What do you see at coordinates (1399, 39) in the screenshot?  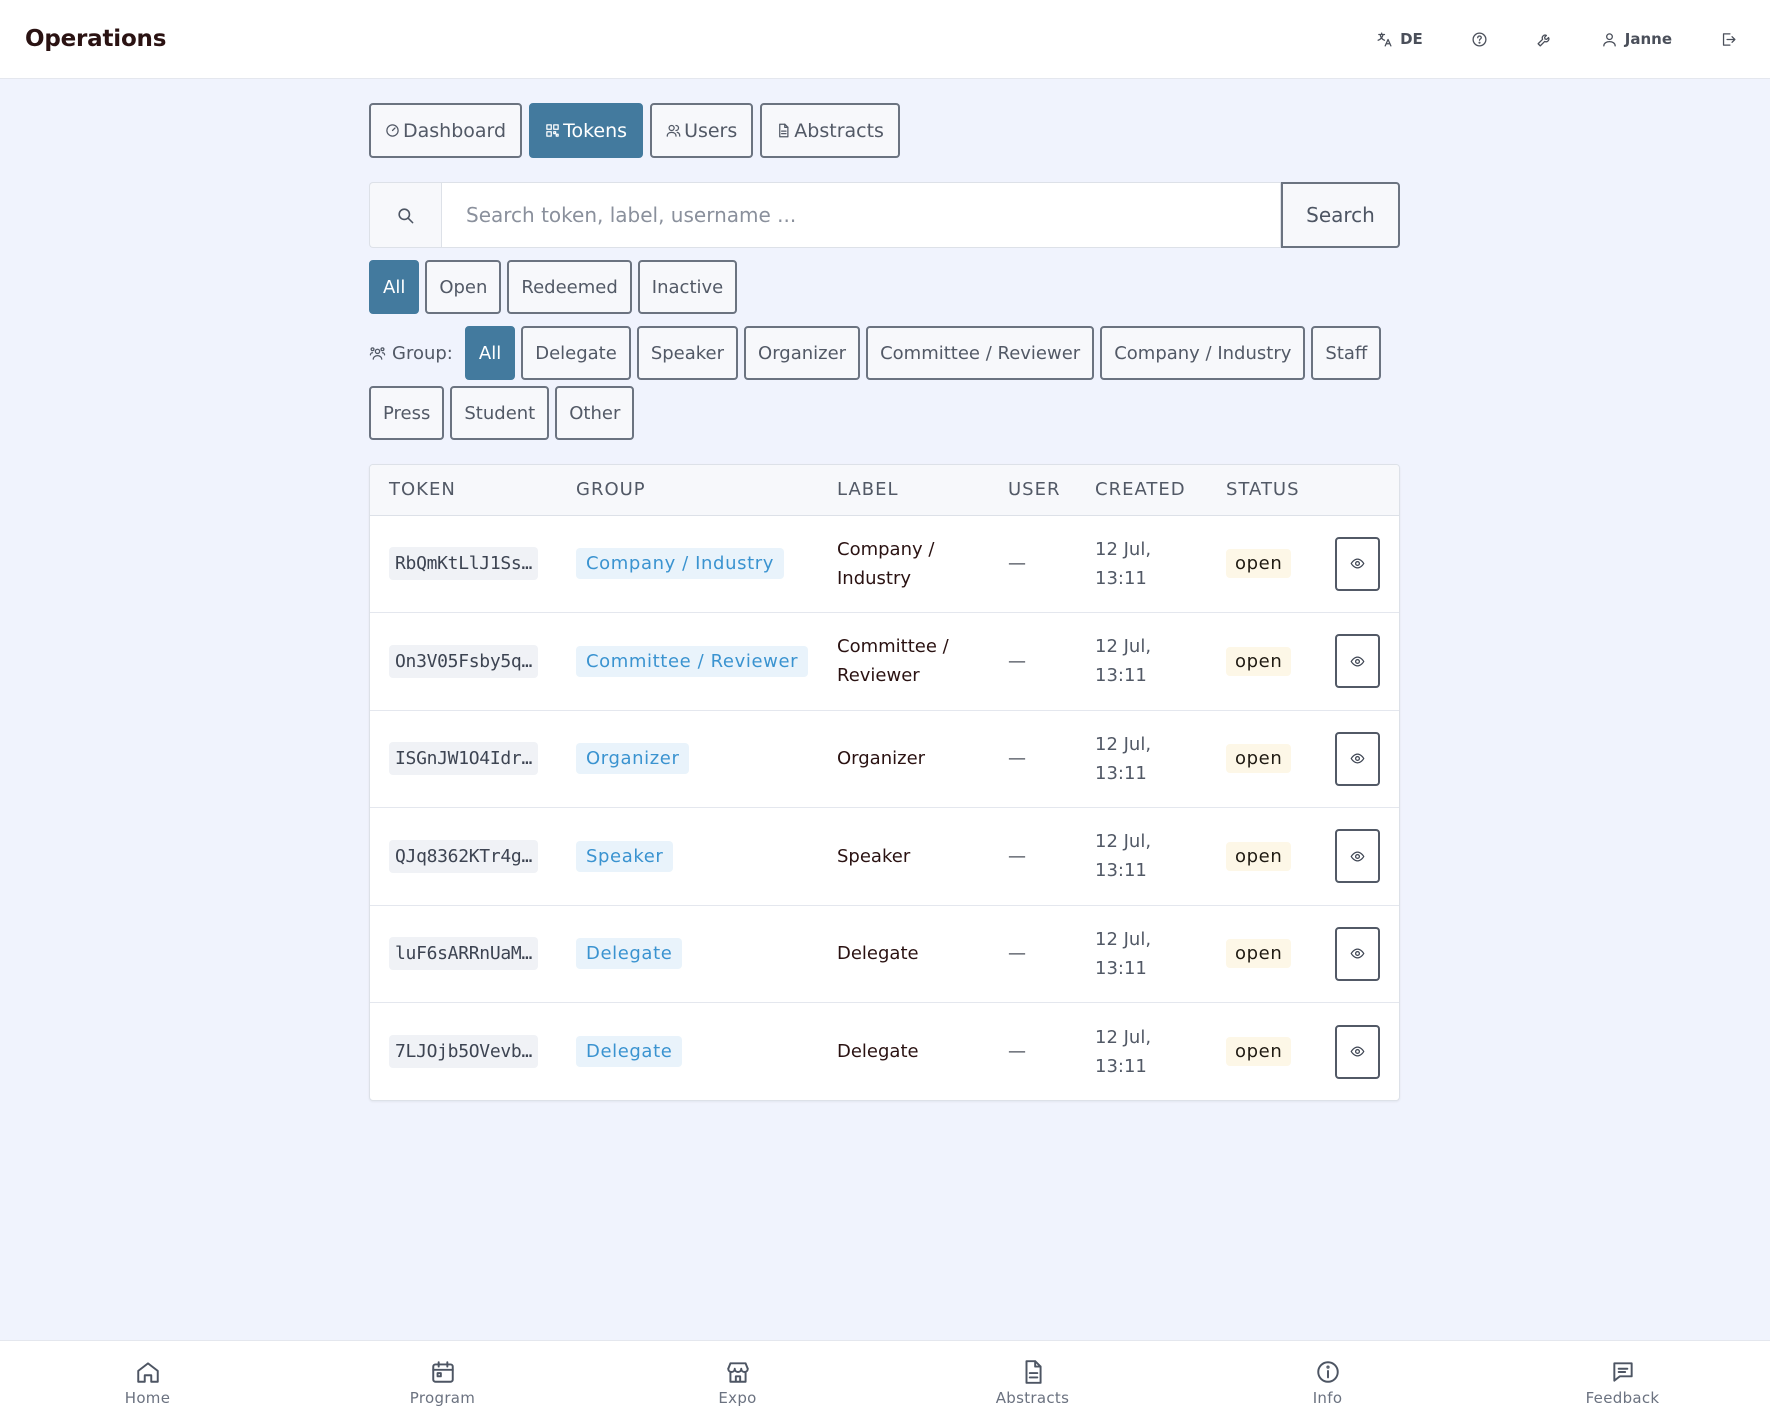 I see `language-switch: DE` at bounding box center [1399, 39].